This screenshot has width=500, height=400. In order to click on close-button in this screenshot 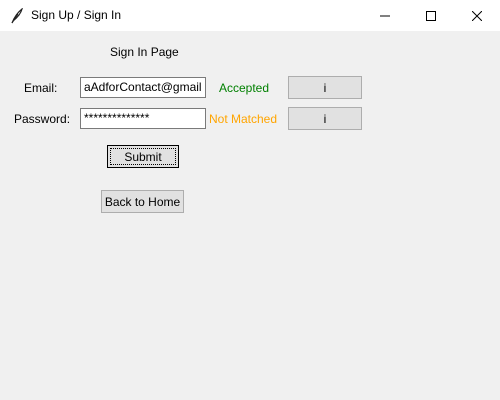, I will do `click(477, 15)`.